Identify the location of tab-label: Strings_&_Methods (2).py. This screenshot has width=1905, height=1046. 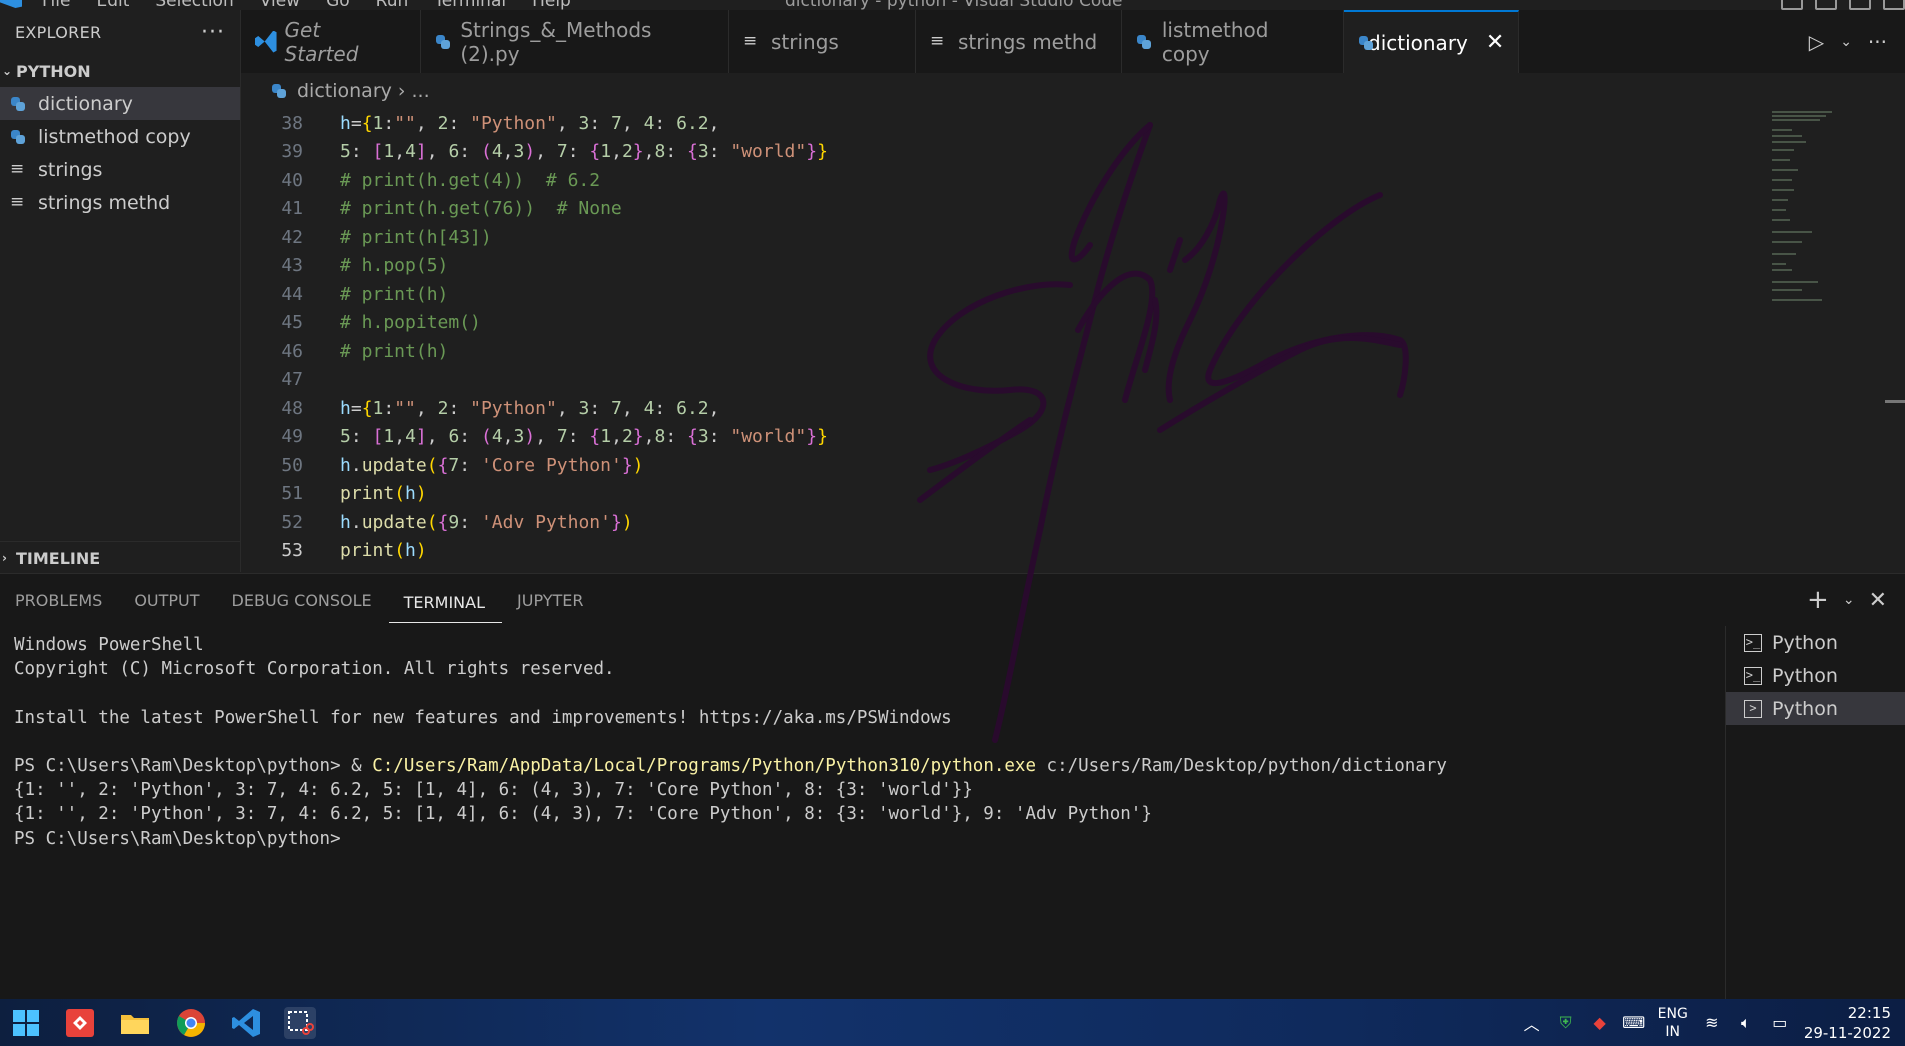
(556, 41).